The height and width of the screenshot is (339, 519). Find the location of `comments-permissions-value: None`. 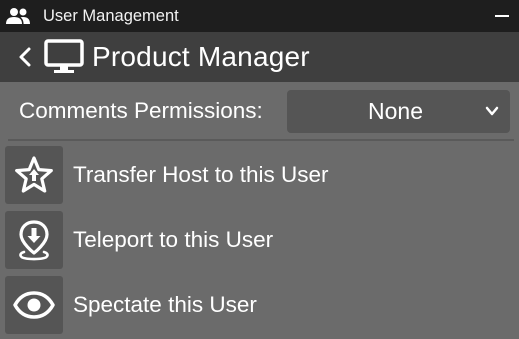

comments-permissions-value: None is located at coordinates (395, 111).